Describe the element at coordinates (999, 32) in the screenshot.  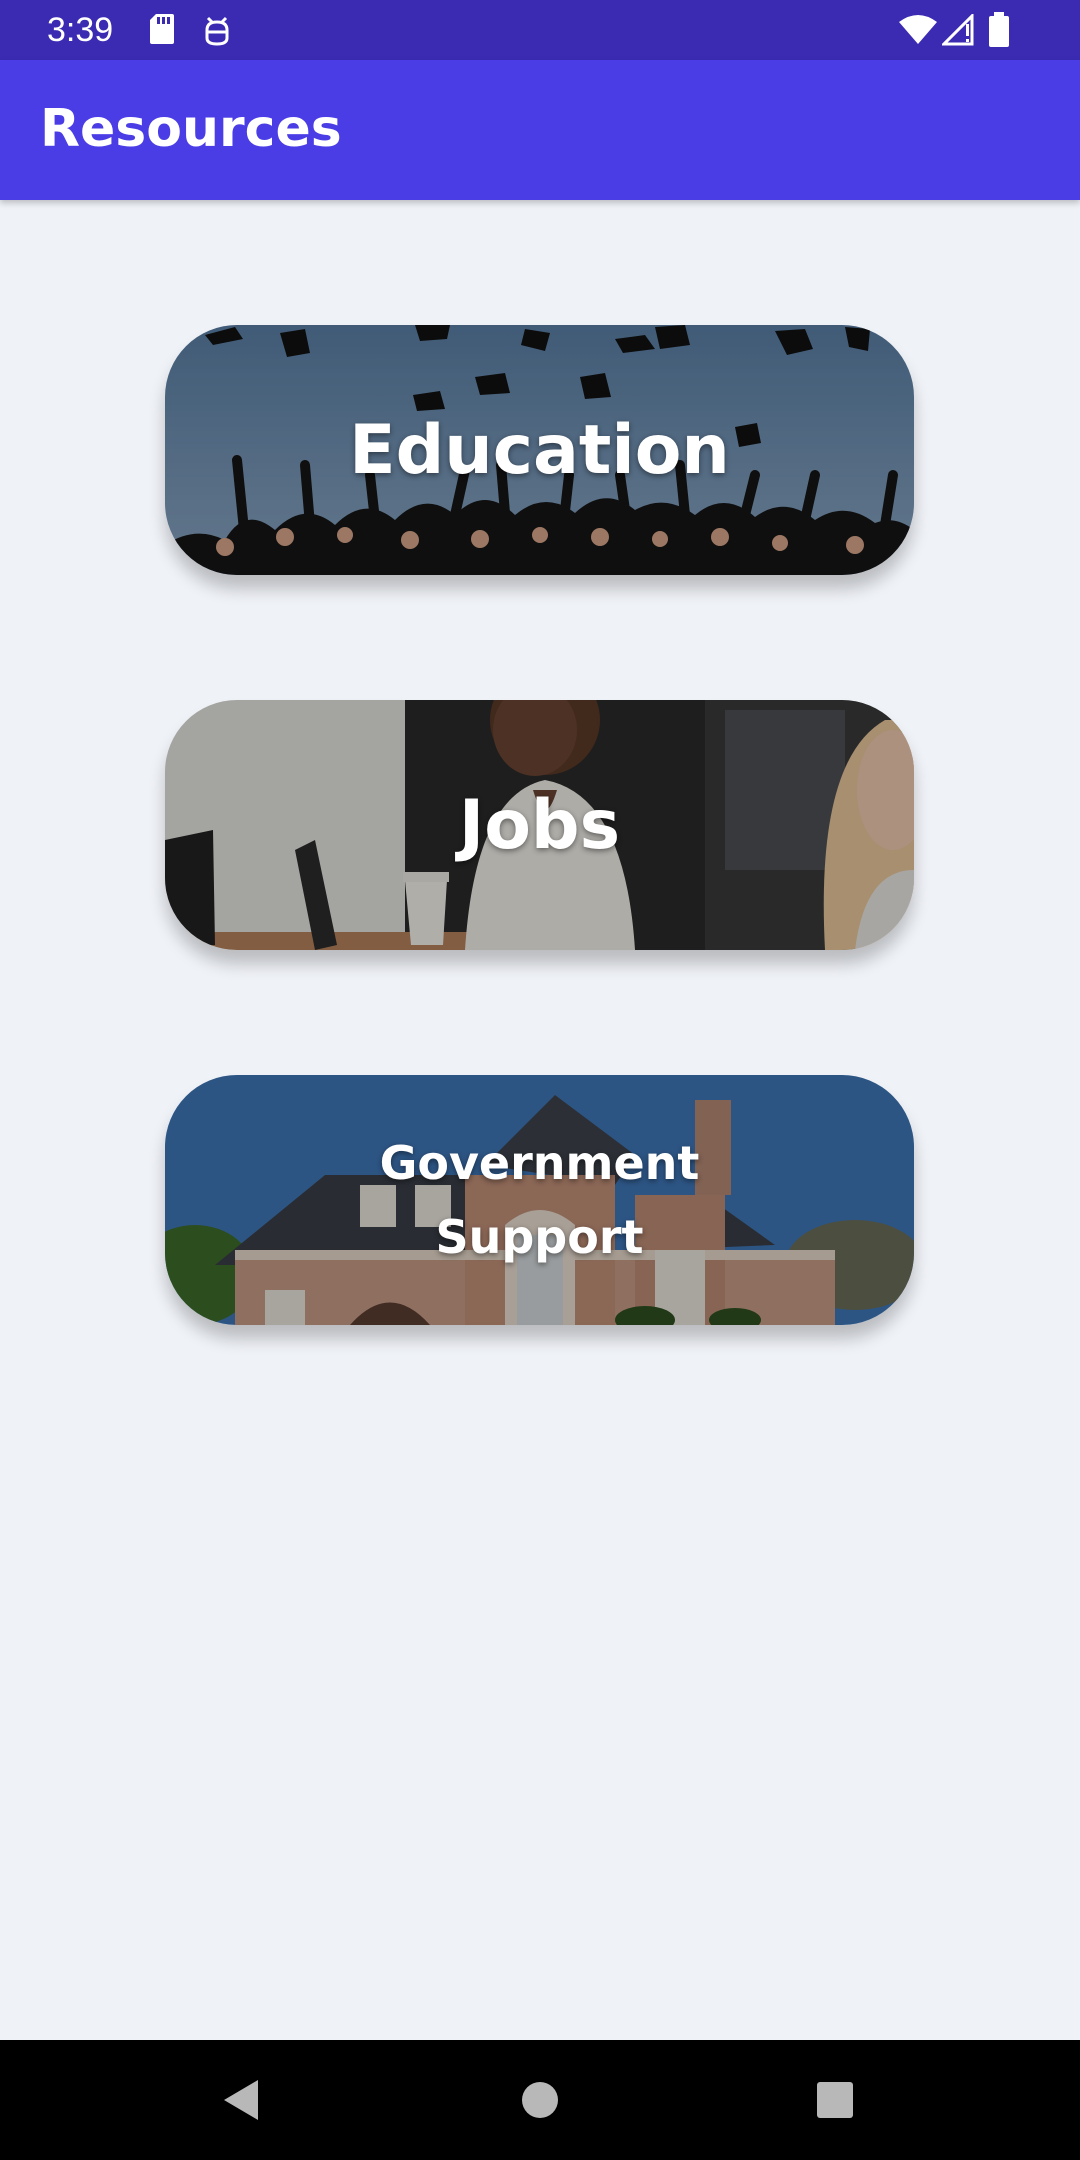
I see `battery-icon` at that location.